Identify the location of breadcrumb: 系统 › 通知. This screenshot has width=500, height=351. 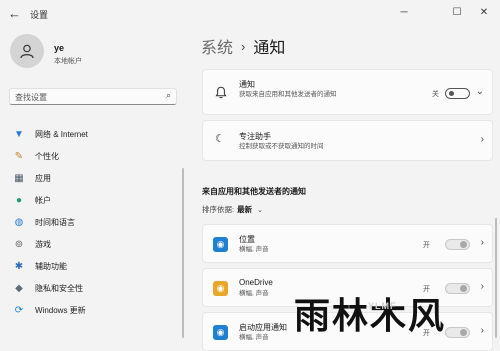
(243, 46).